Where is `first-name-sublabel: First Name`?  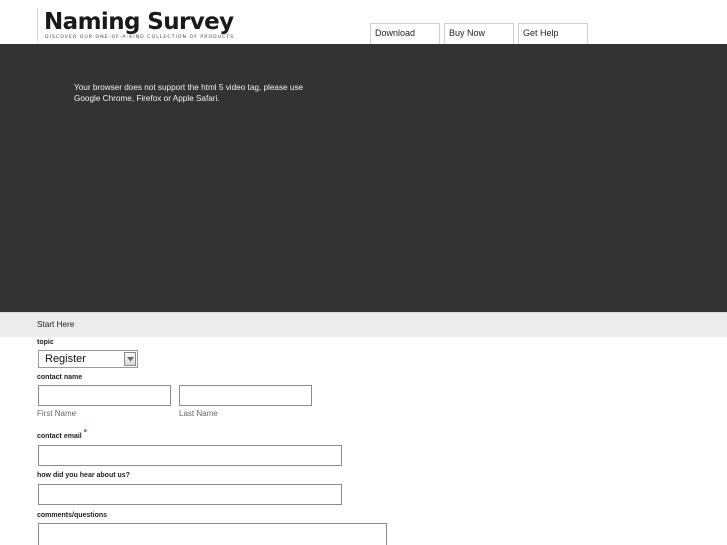
first-name-sublabel: First Name is located at coordinates (57, 413).